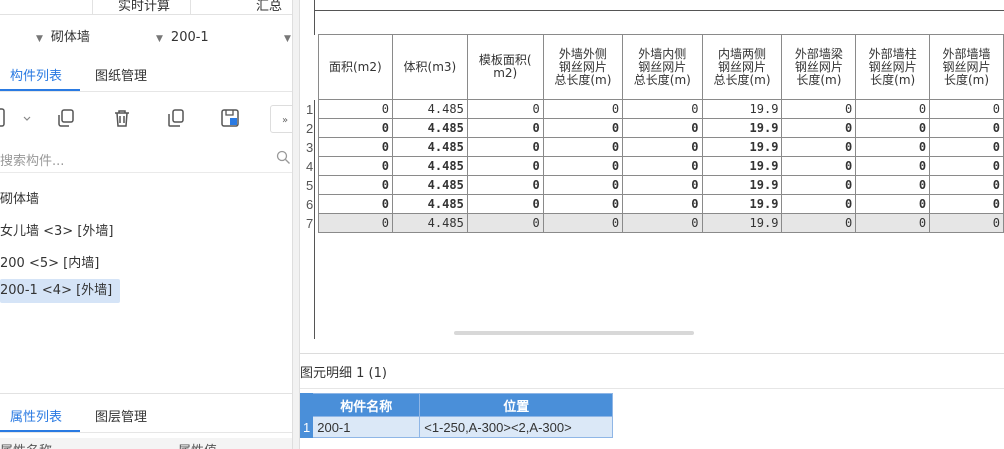  I want to click on third-dropdown-arrow: ▼, so click(288, 38).